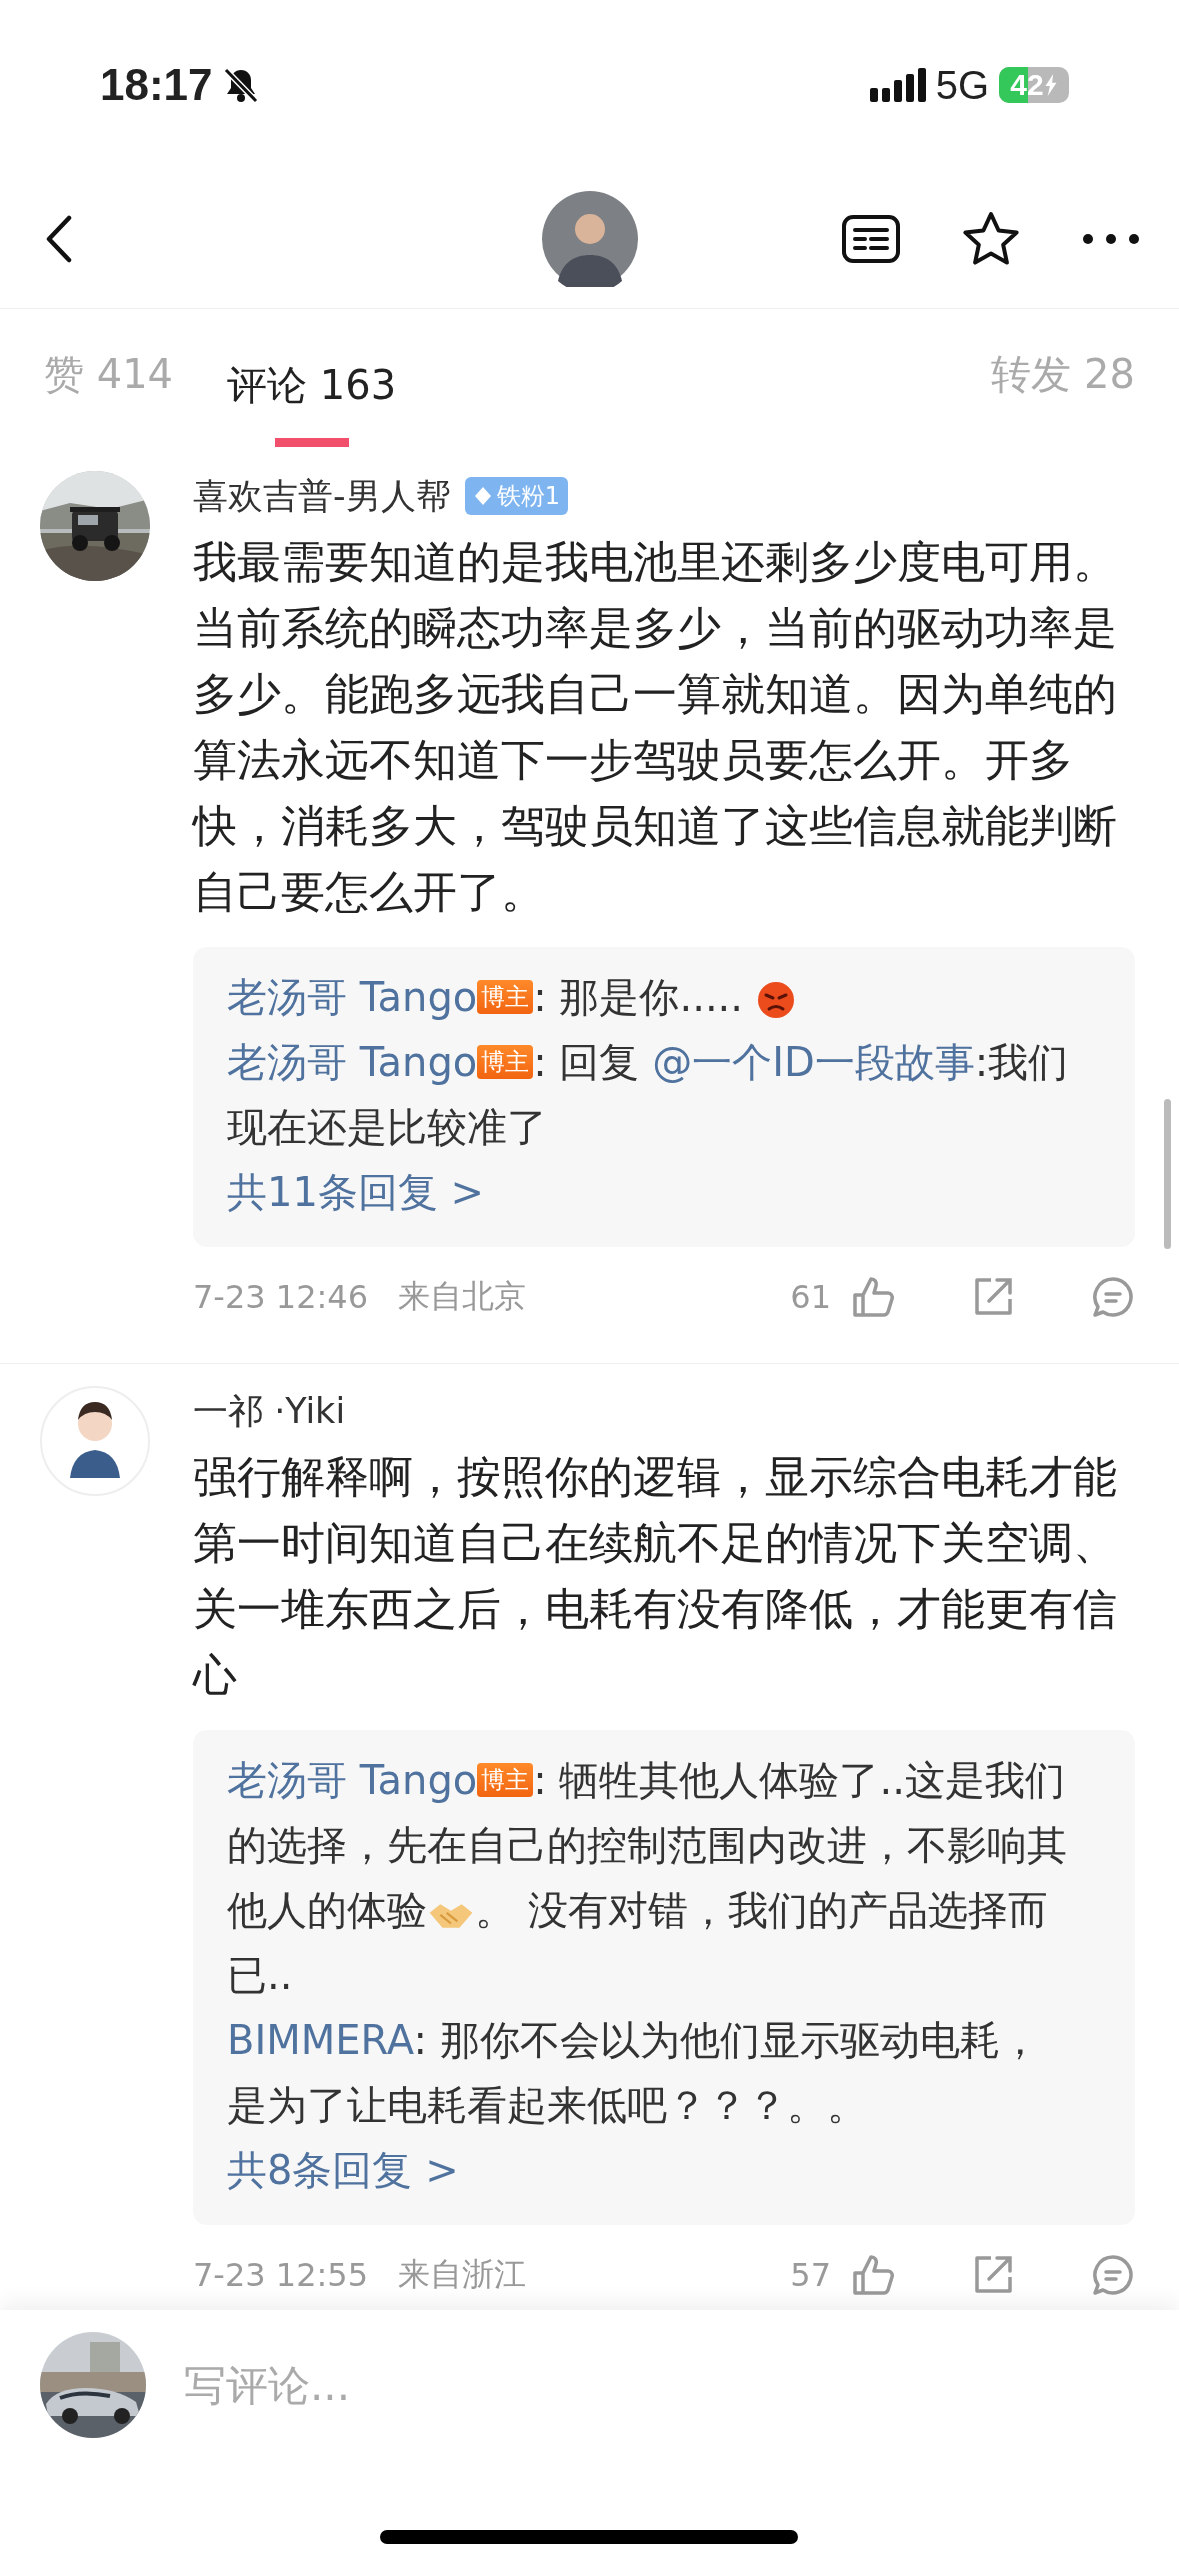 This screenshot has width=1179, height=2556. What do you see at coordinates (109, 379) in the screenshot?
I see `tab: 赞 414` at bounding box center [109, 379].